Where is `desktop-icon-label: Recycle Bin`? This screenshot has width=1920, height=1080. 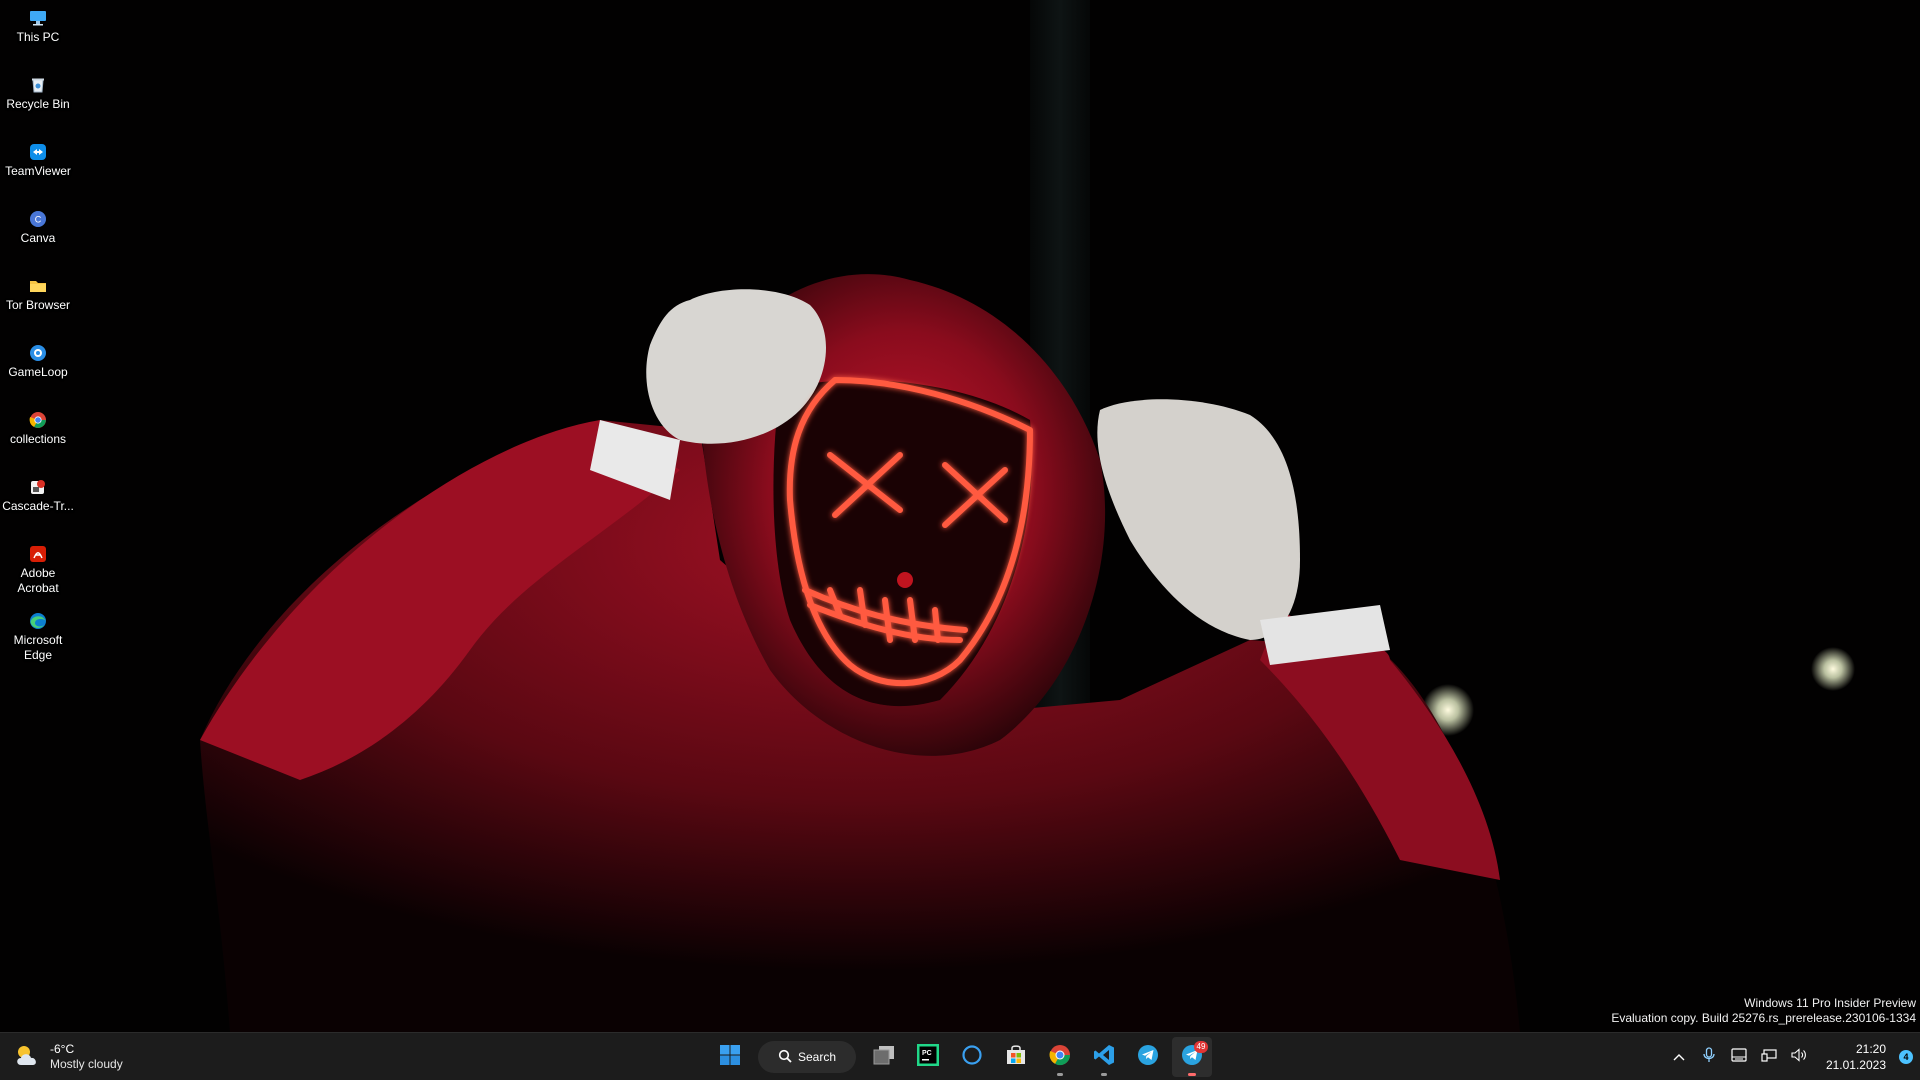 desktop-icon-label: Recycle Bin is located at coordinates (38, 104).